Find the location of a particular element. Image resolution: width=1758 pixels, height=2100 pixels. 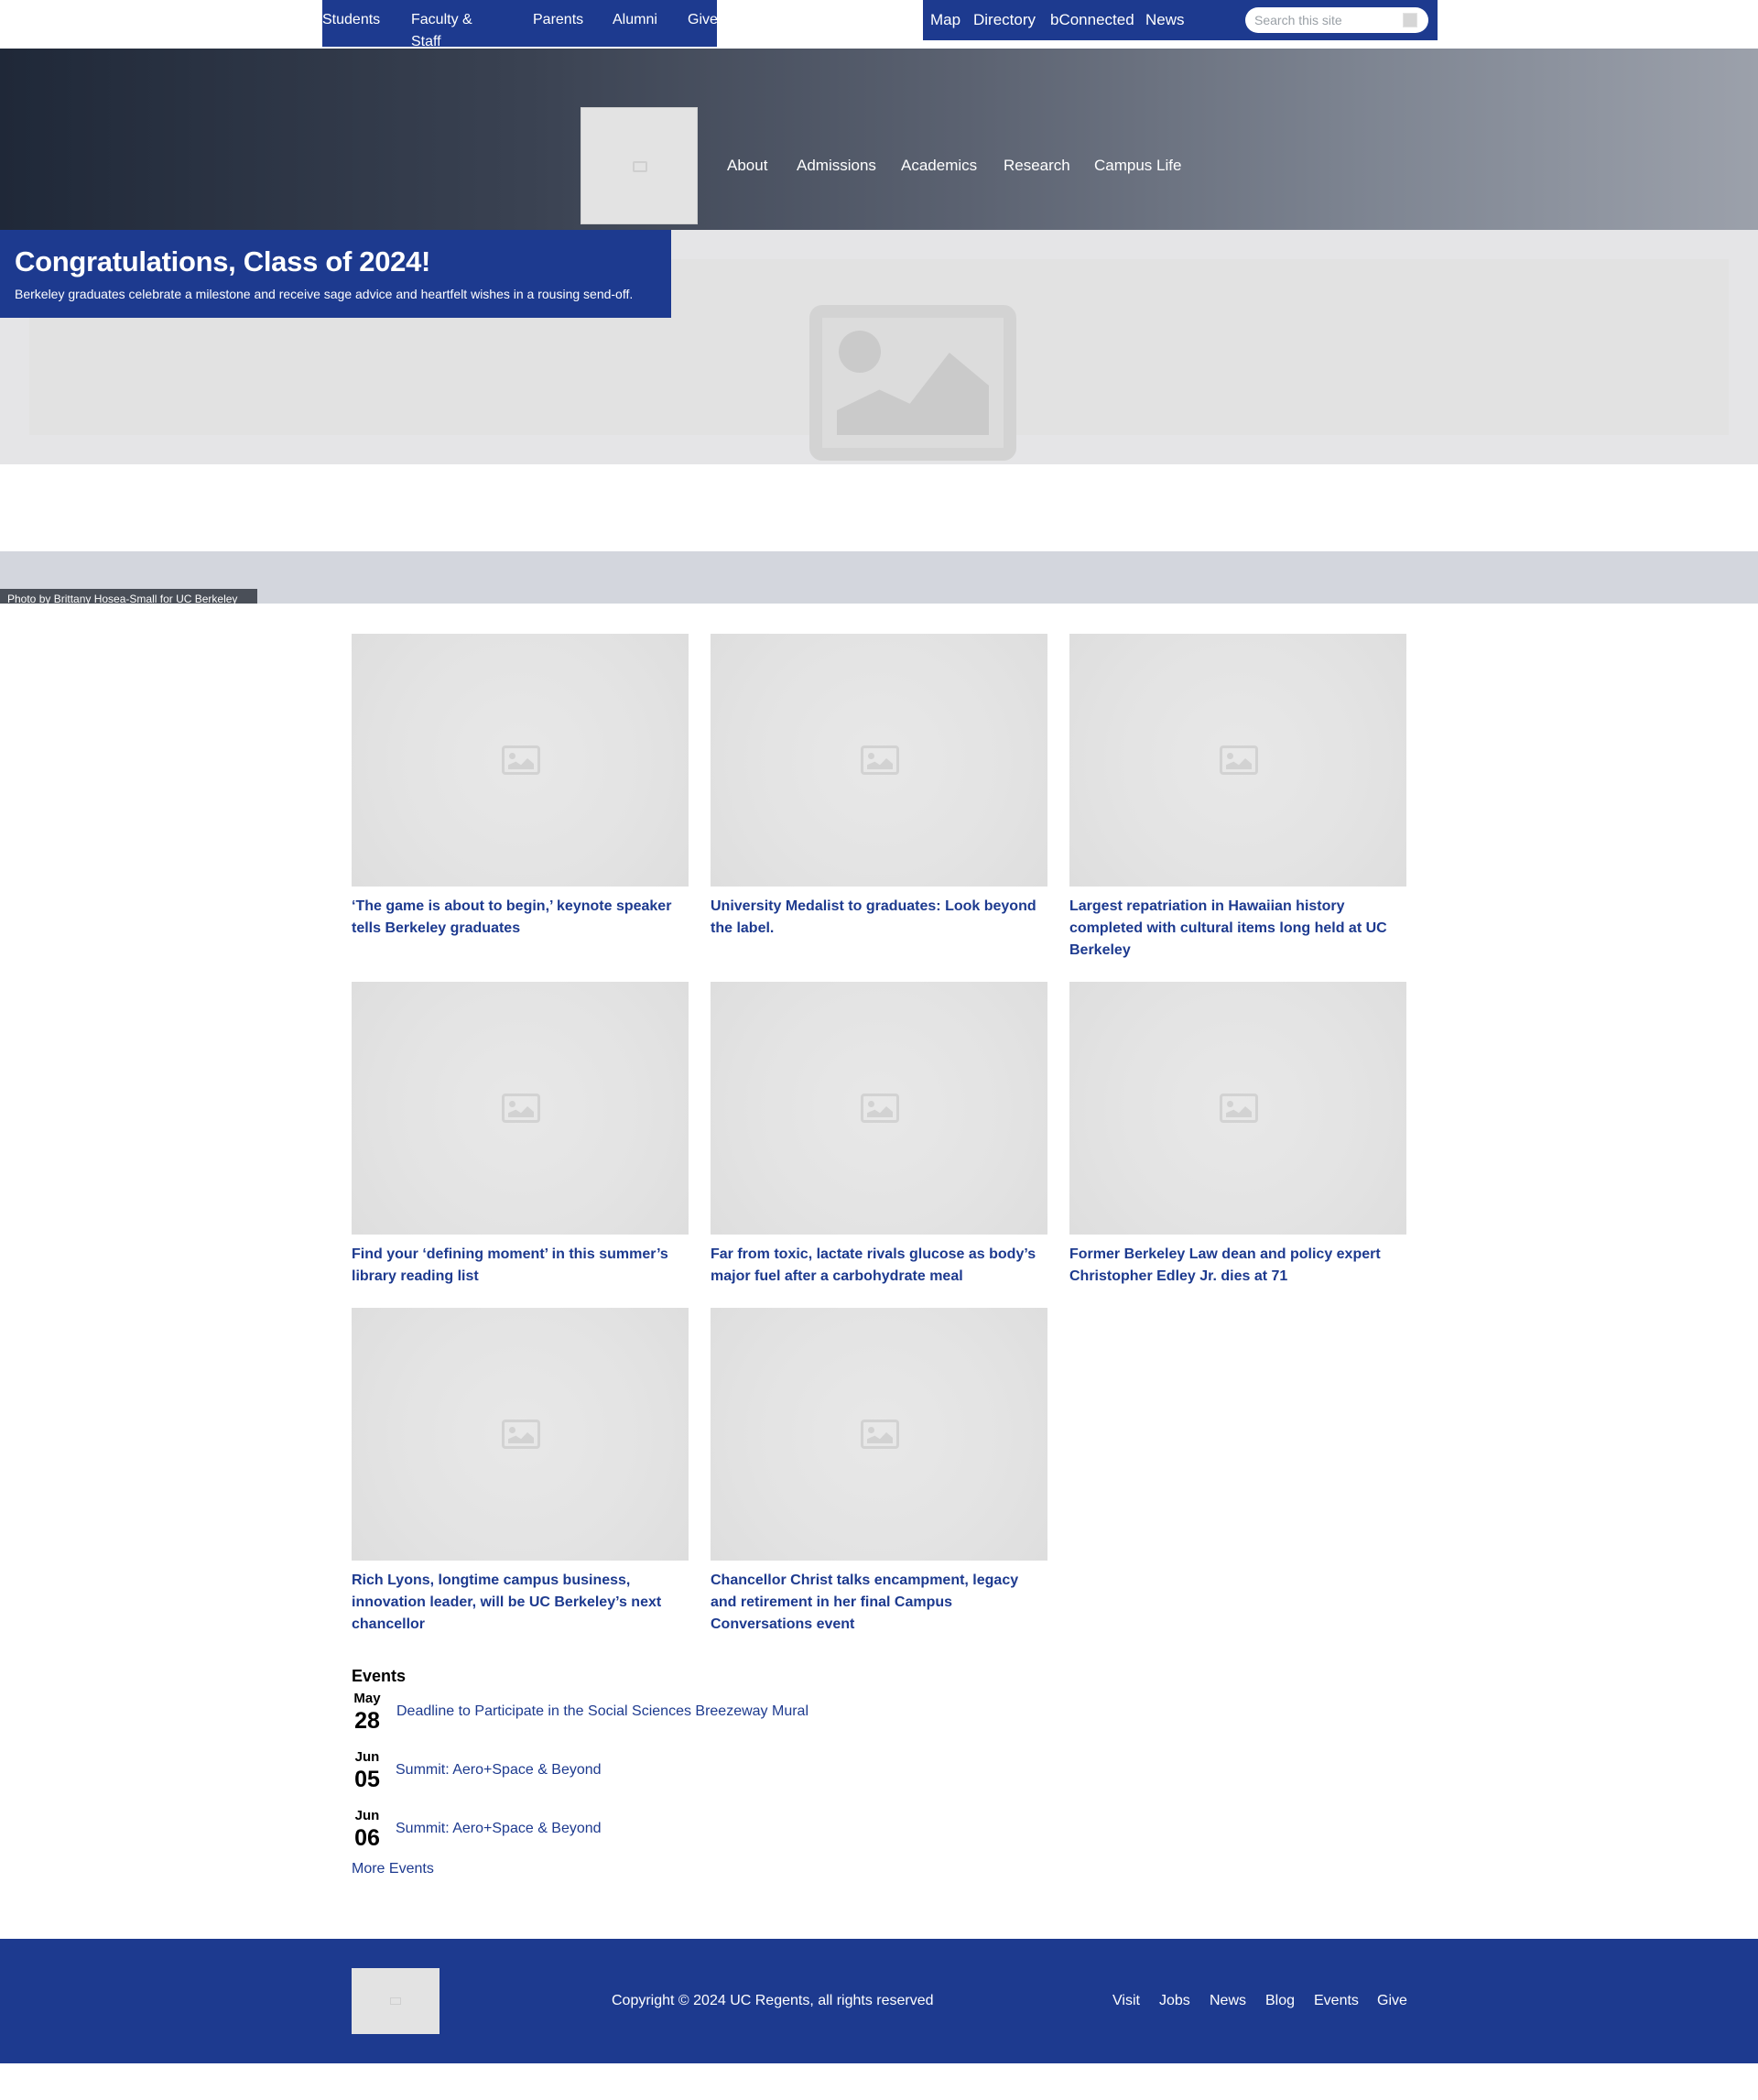

audience-link-parents: Parents is located at coordinates (558, 20).